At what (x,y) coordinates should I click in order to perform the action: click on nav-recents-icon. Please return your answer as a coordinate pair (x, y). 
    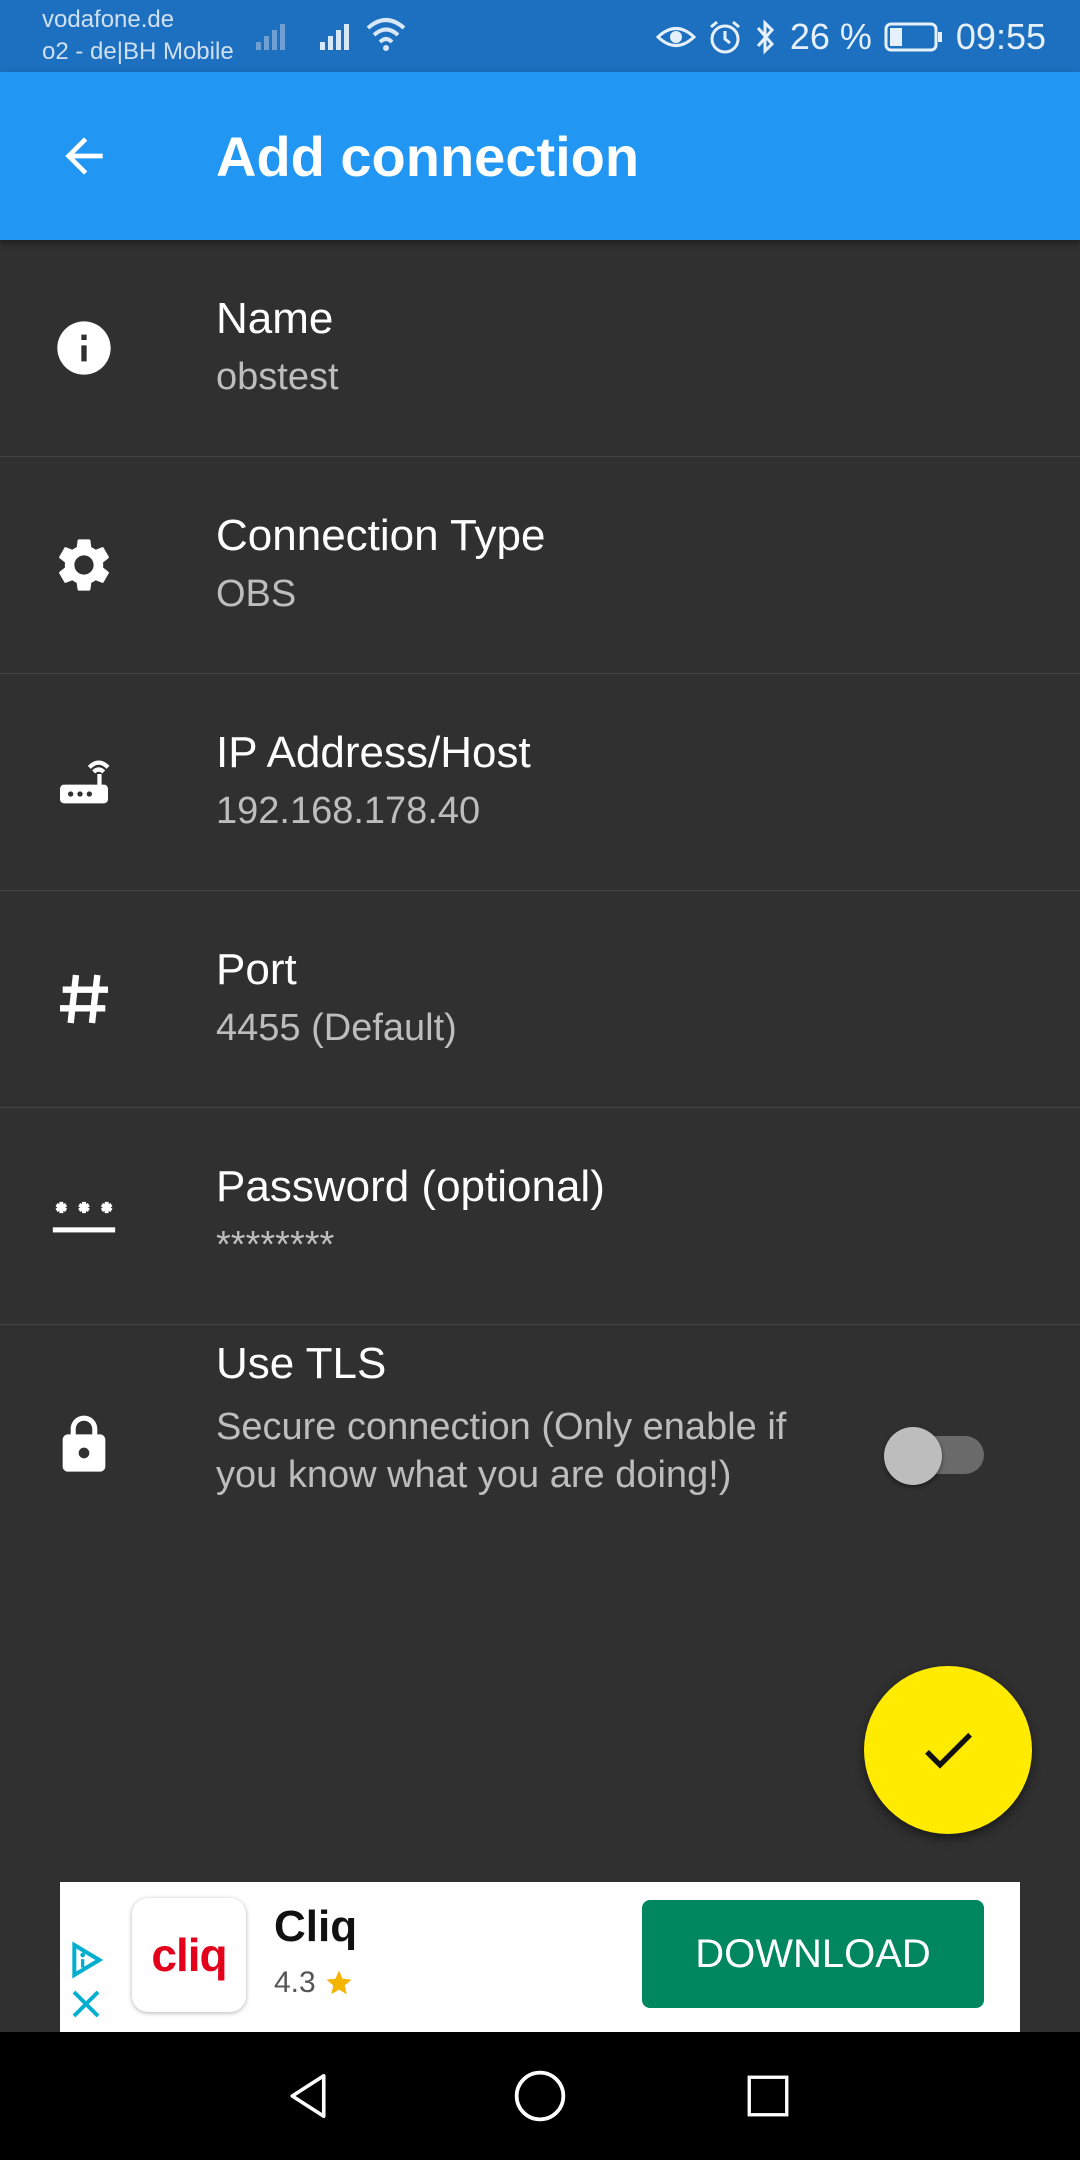
    Looking at the image, I should click on (768, 2096).